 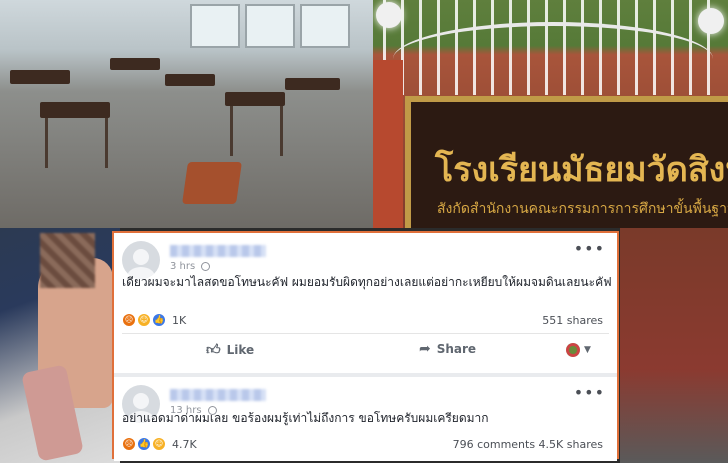 I want to click on like-label: Like, so click(x=240, y=349).